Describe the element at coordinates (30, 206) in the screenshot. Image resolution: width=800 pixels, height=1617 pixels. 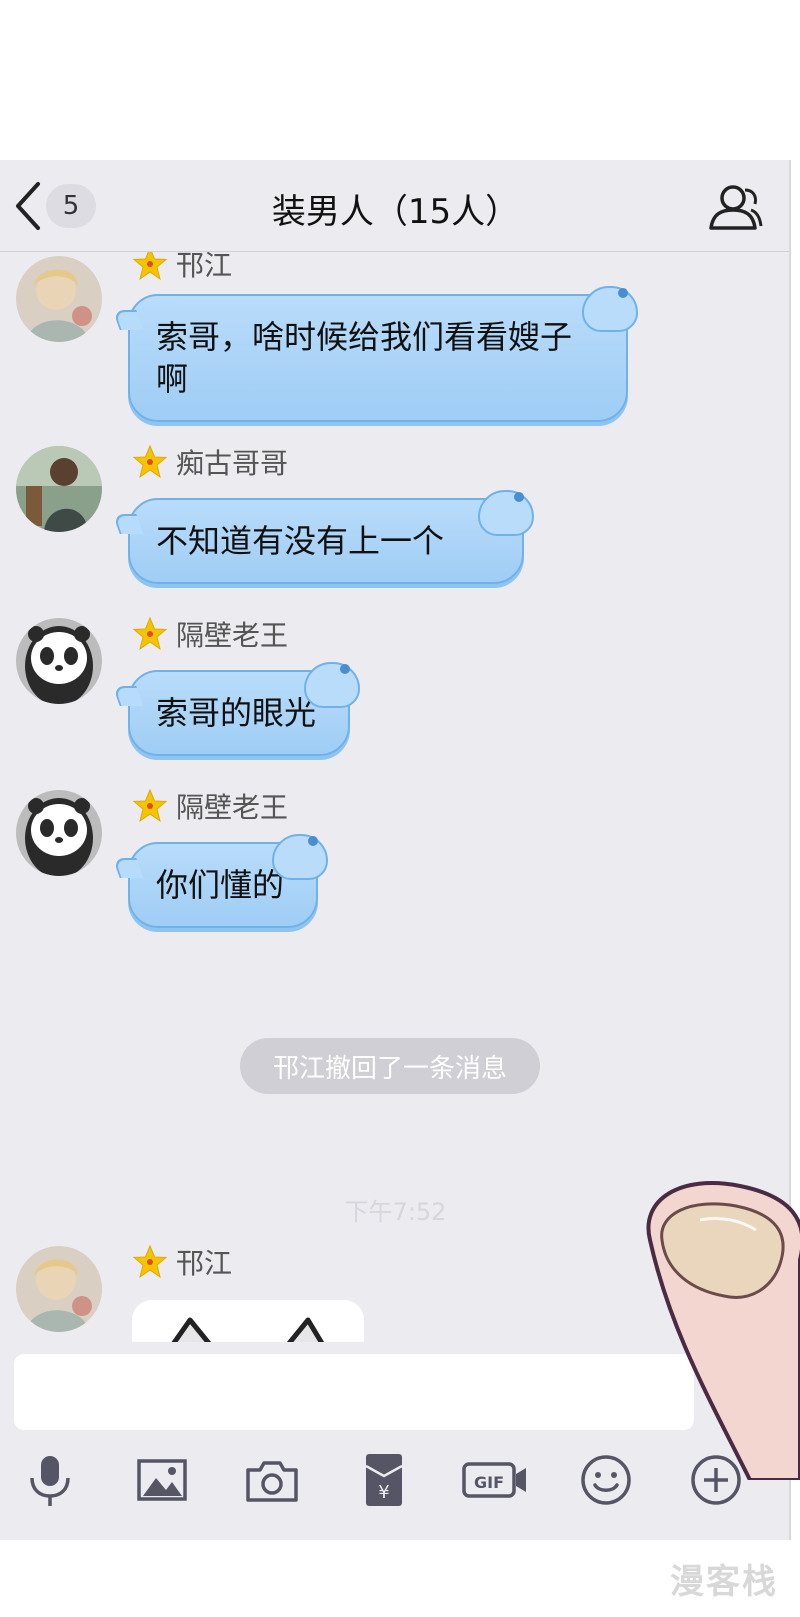
I see `chevron-left-icon` at that location.